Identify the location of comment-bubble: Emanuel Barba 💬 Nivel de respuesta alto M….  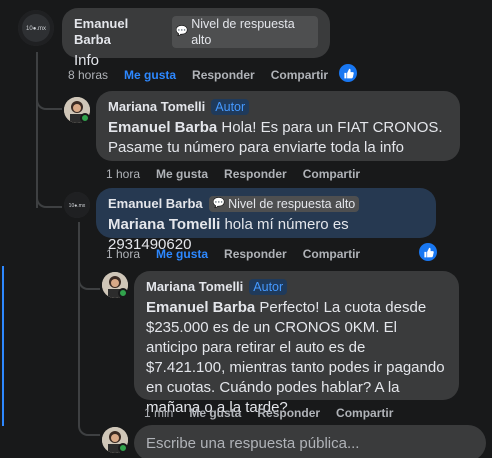
(266, 220).